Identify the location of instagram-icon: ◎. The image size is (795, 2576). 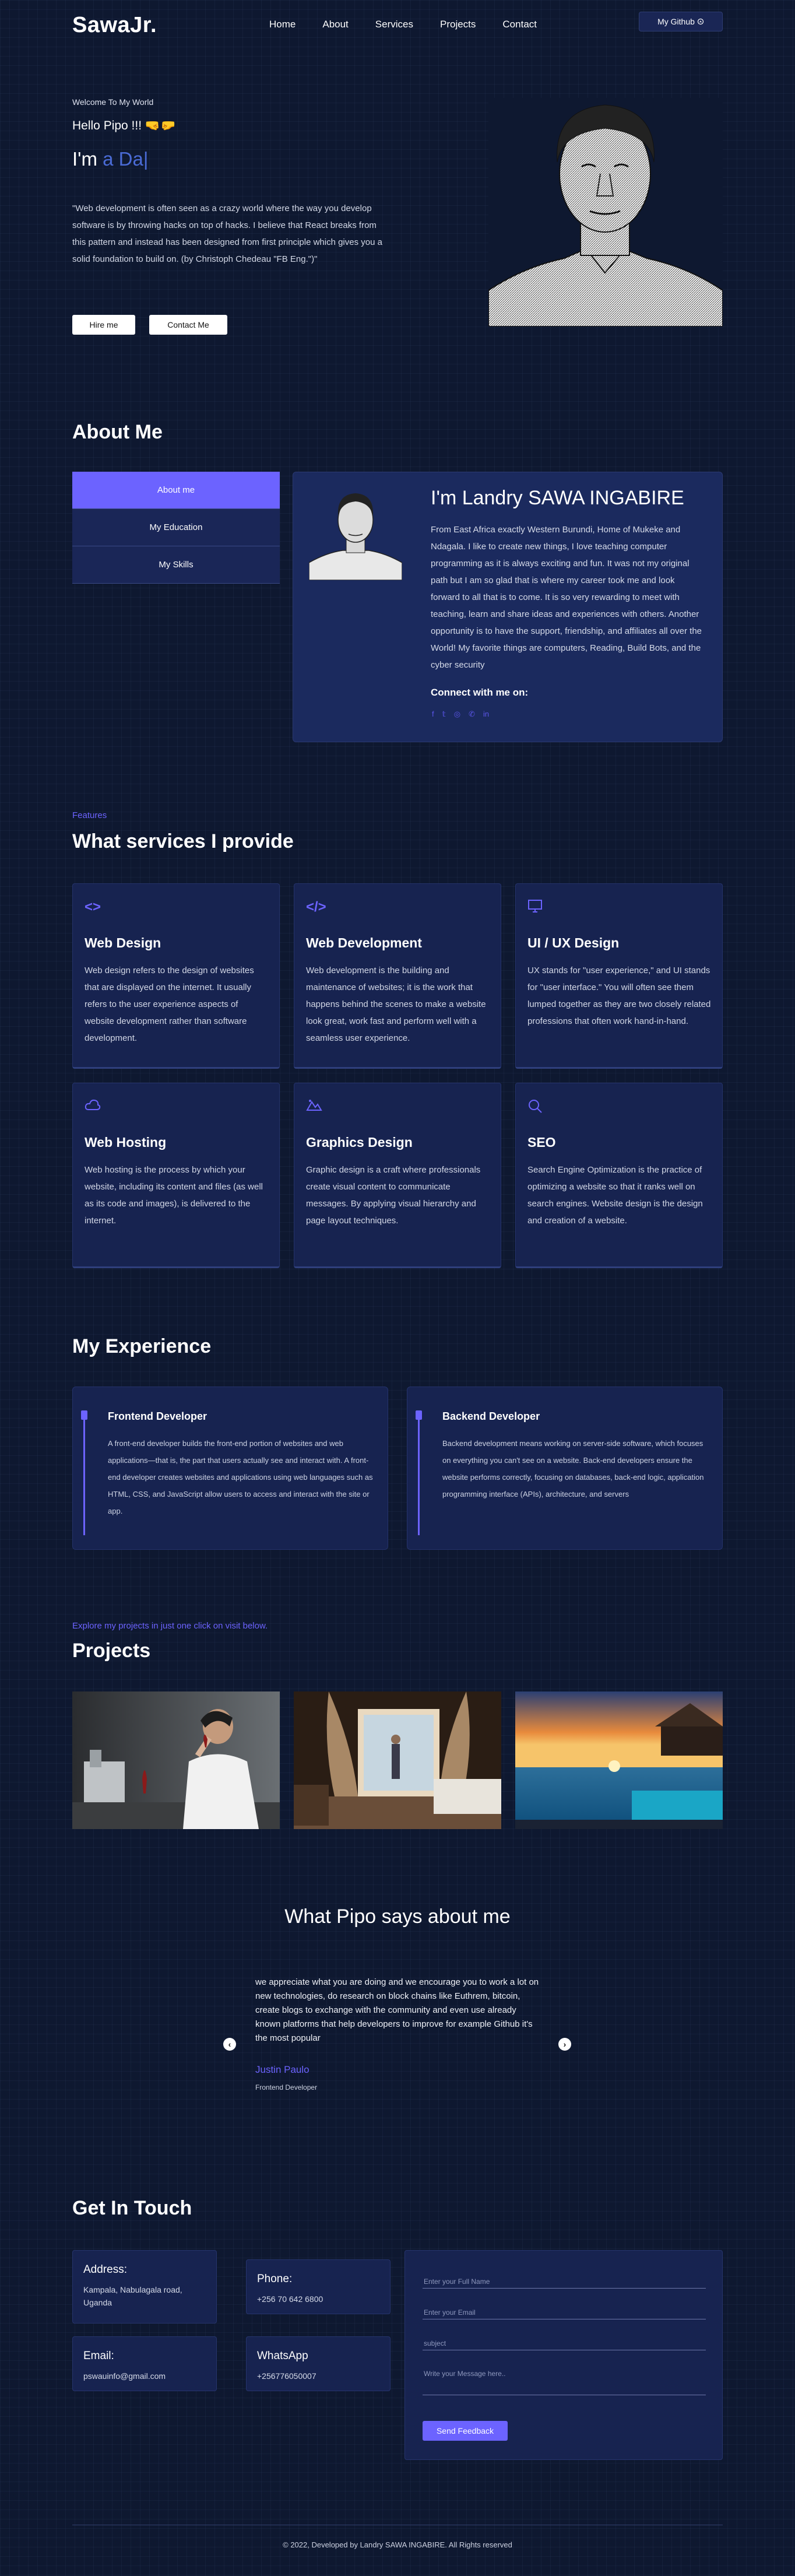
(457, 714).